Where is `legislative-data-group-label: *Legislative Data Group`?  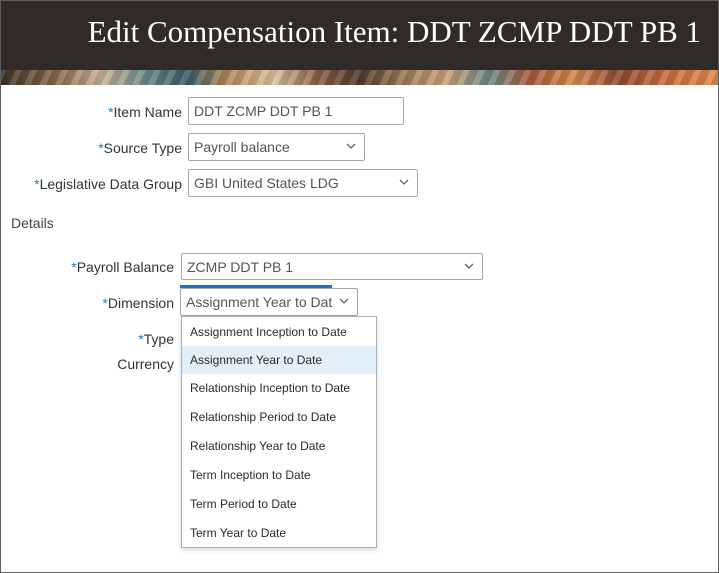
legislative-data-group-label: *Legislative Data Group is located at coordinates (108, 184).